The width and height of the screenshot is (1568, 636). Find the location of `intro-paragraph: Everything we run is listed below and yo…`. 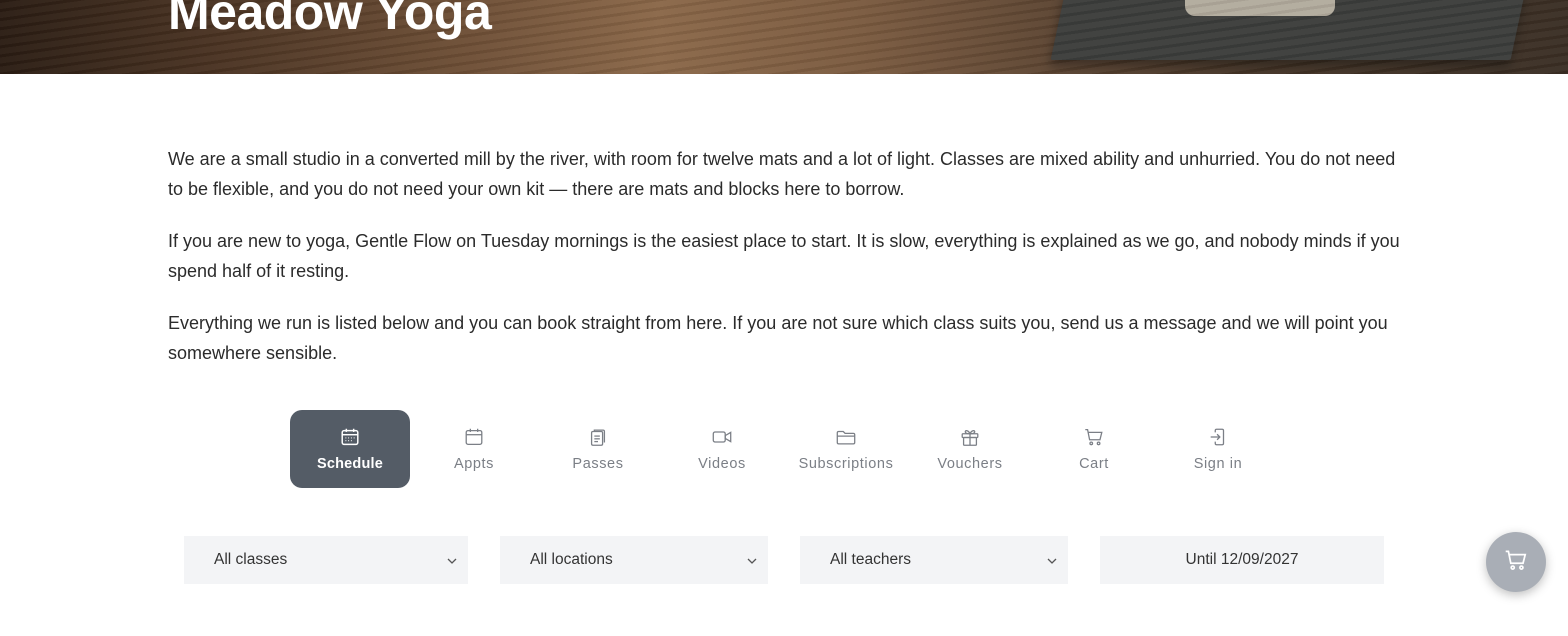

intro-paragraph: Everything we run is listed below and yo… is located at coordinates (778, 338).